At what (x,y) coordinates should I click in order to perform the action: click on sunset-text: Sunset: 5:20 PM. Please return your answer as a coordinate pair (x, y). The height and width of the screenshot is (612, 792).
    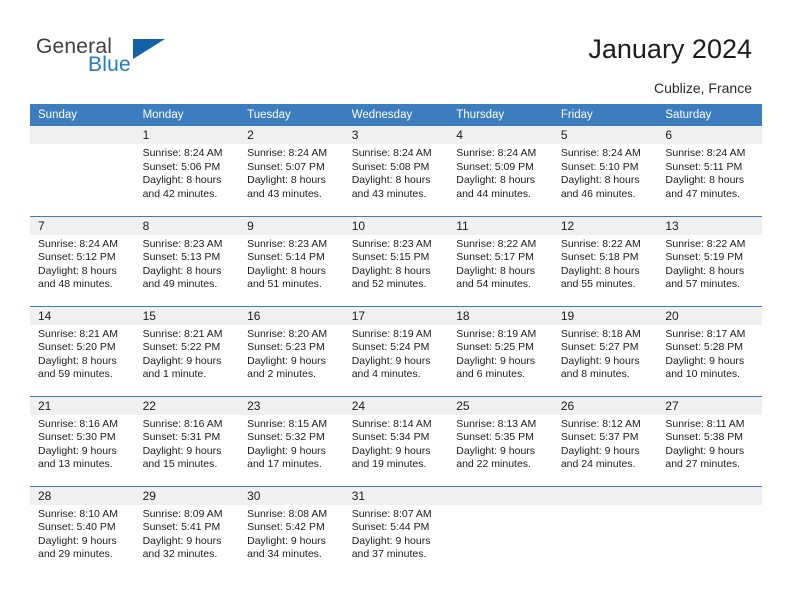
    Looking at the image, I should click on (77, 347).